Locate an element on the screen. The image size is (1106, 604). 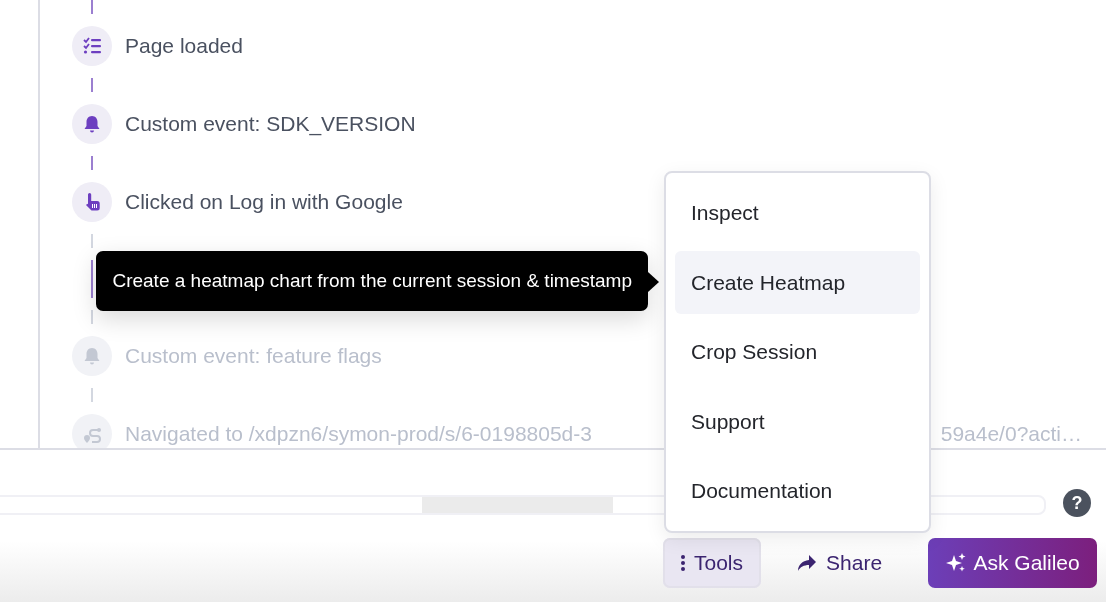
pointer-hand-icon is located at coordinates (92, 202).